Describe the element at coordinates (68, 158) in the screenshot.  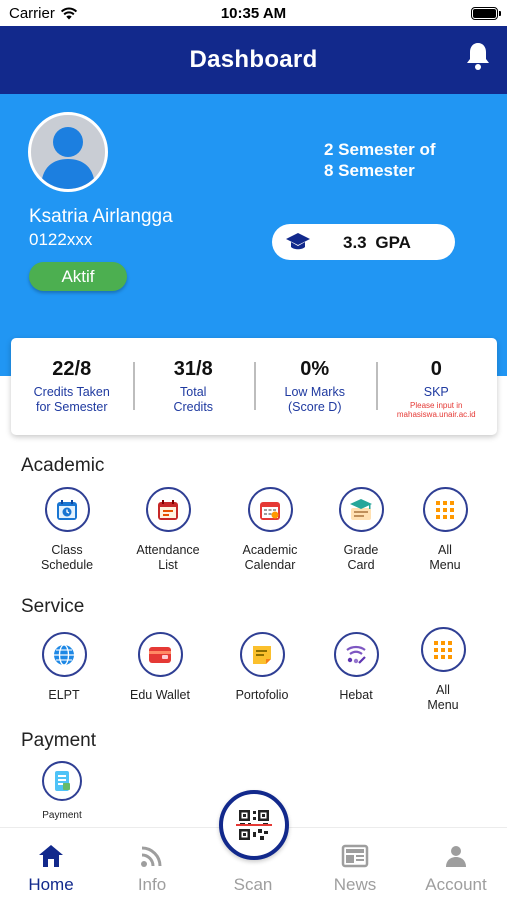
I see `user-avatar-icon` at that location.